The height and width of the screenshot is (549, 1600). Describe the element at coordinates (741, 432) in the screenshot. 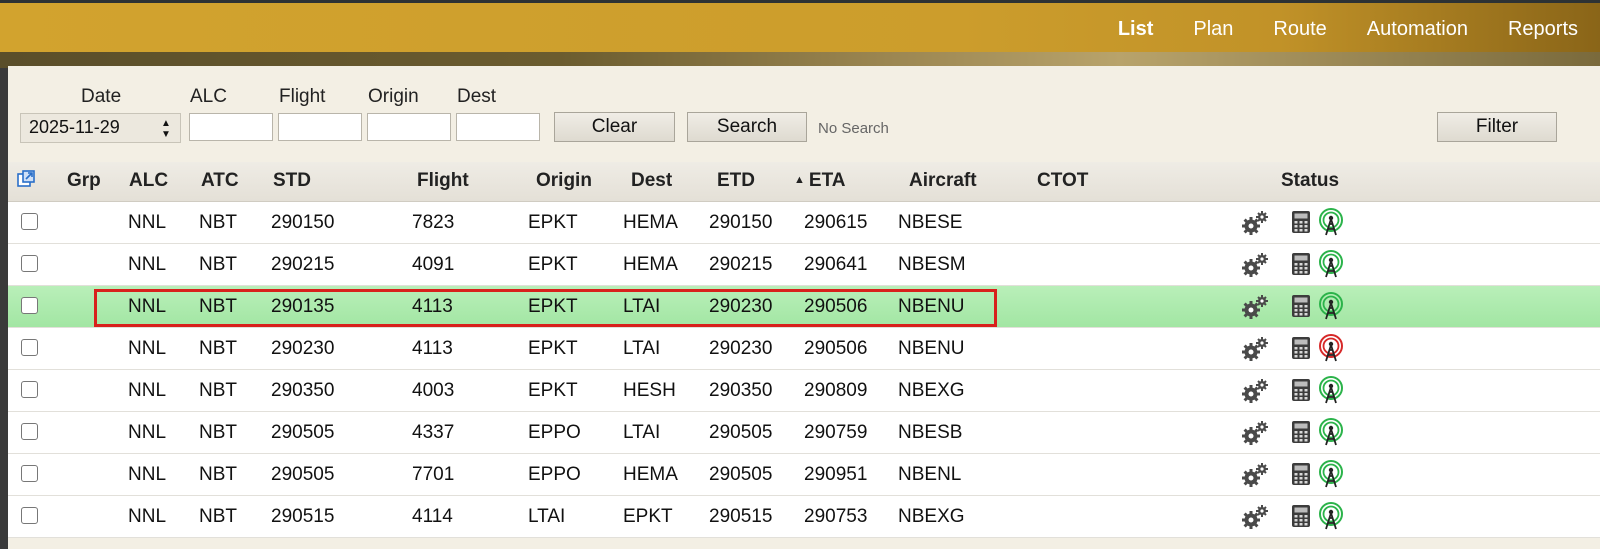

I see `cell-etd: 290505` at that location.